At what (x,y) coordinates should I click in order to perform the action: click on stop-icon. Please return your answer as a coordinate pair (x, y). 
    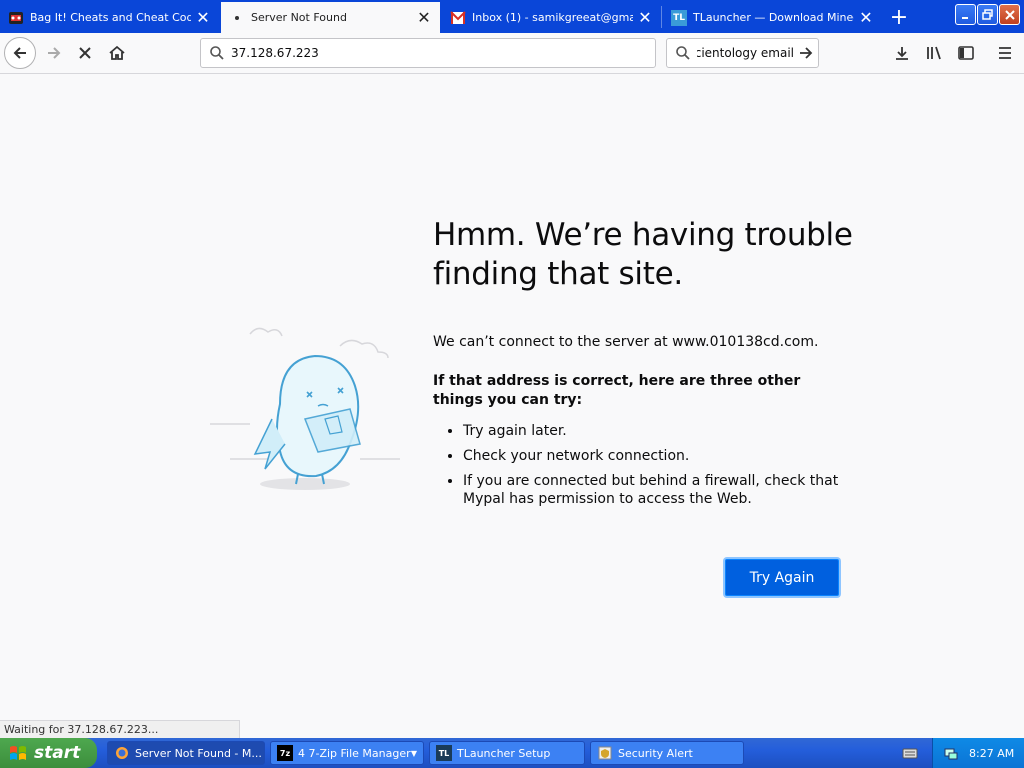
    Looking at the image, I should click on (85, 53).